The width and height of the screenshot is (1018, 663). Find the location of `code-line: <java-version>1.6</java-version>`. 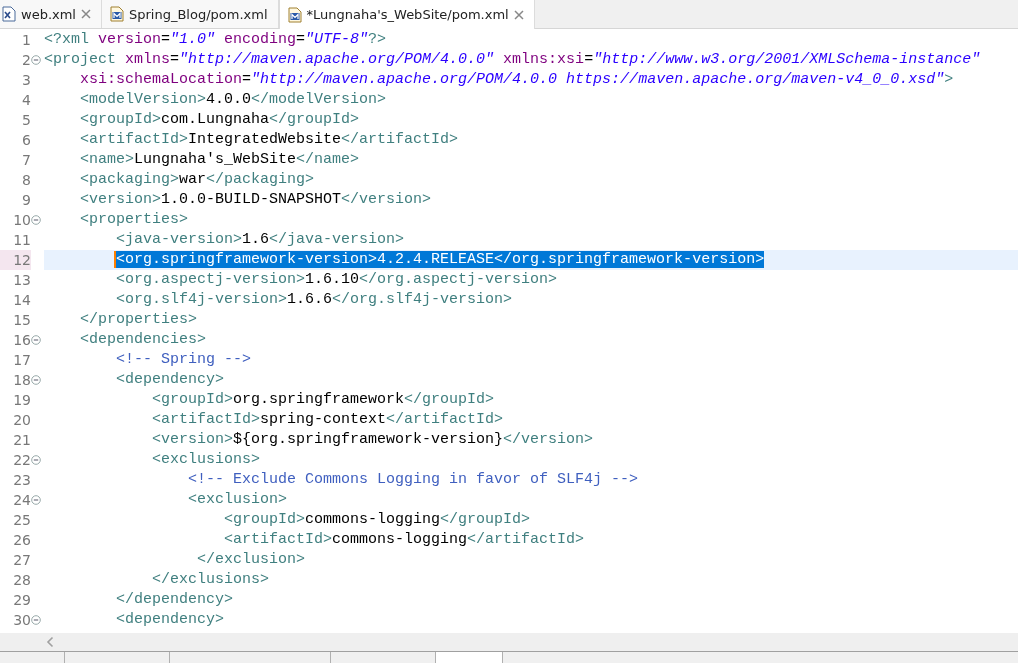

code-line: <java-version>1.6</java-version> is located at coordinates (260, 240).